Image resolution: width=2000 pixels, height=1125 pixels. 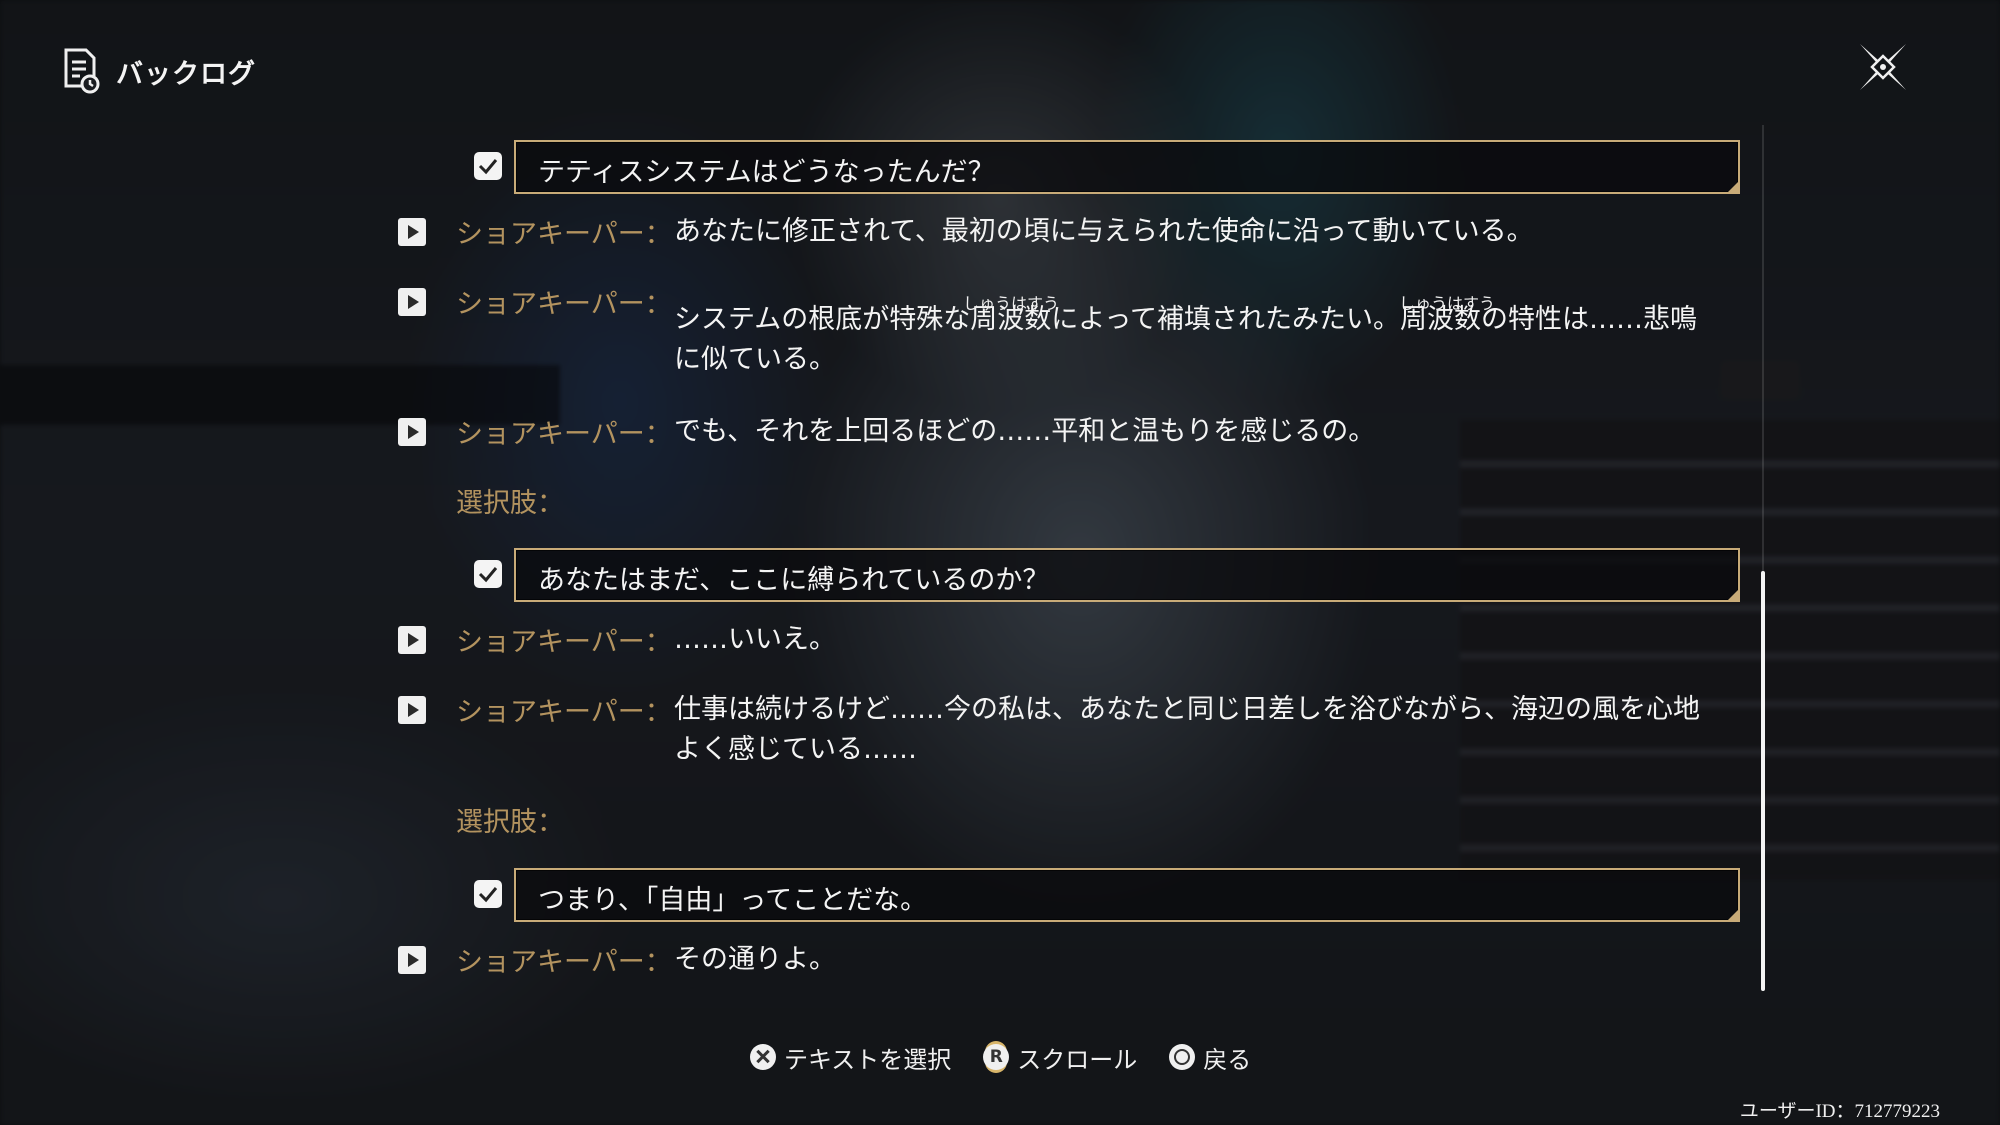 I want to click on circle-button-icon, so click(x=1182, y=1057).